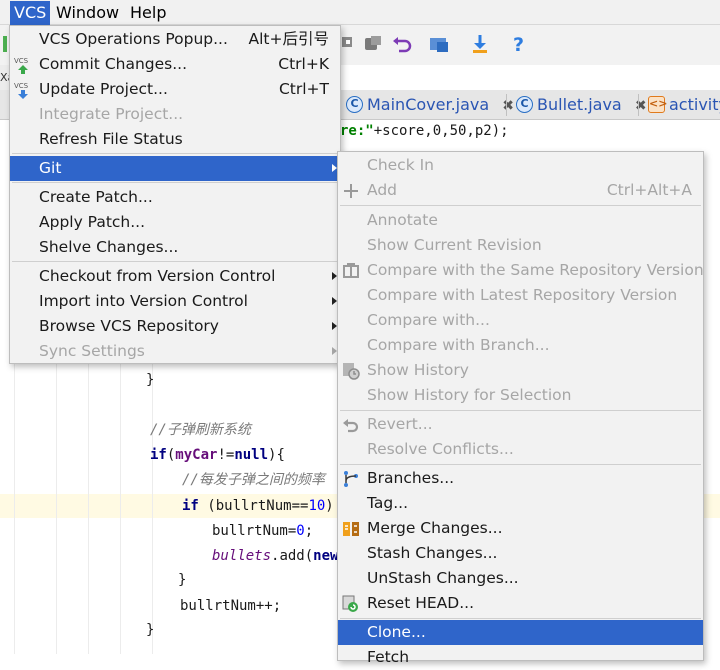 The image size is (720, 670). What do you see at coordinates (200, 430) in the screenshot?
I see `code-comment: //子弹刷新系统` at bounding box center [200, 430].